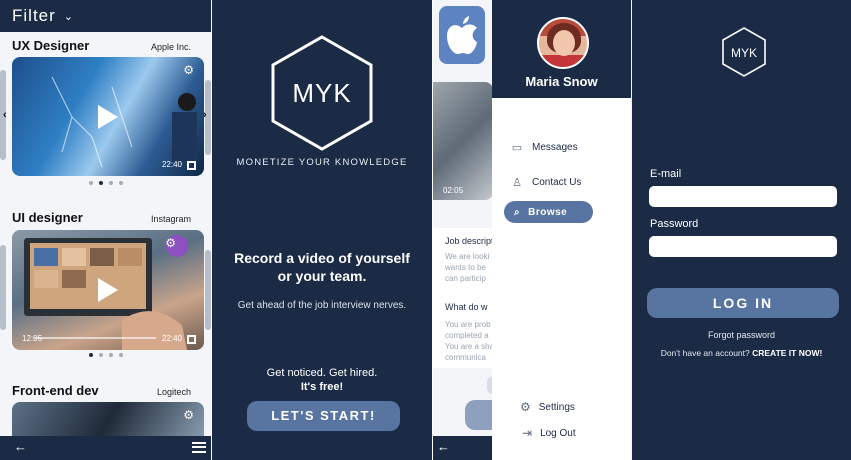 Image resolution: width=851 pixels, height=460 pixels. Describe the element at coordinates (322, 387) in the screenshot. I see `notice-free: It's free!` at that location.